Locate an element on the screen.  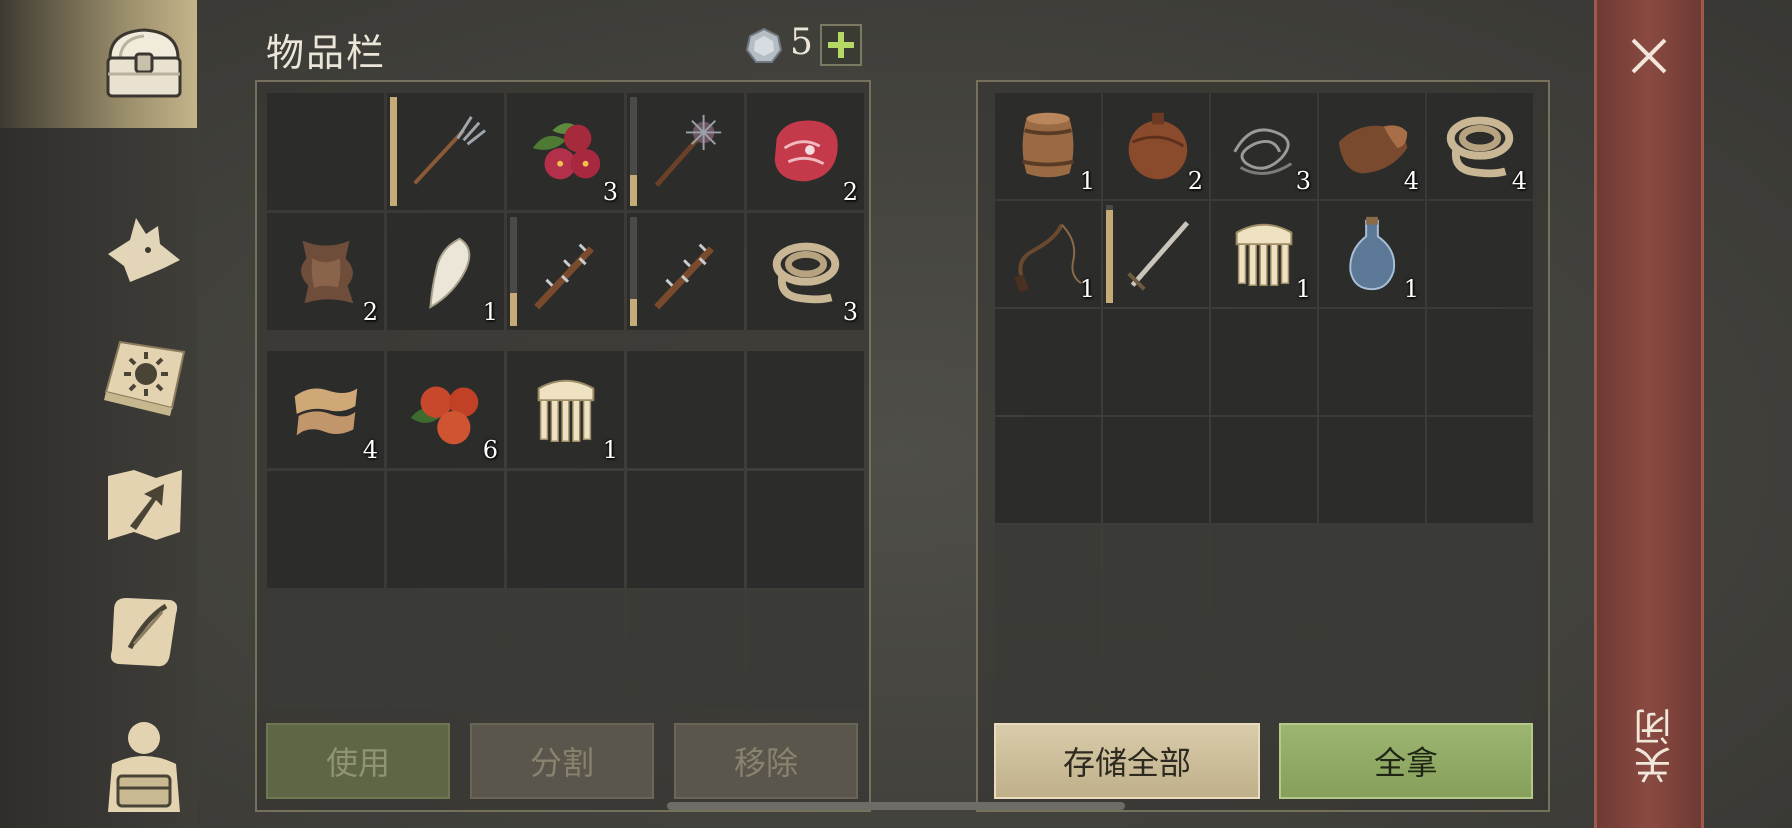
wire-icon is located at coordinates (1263, 151).